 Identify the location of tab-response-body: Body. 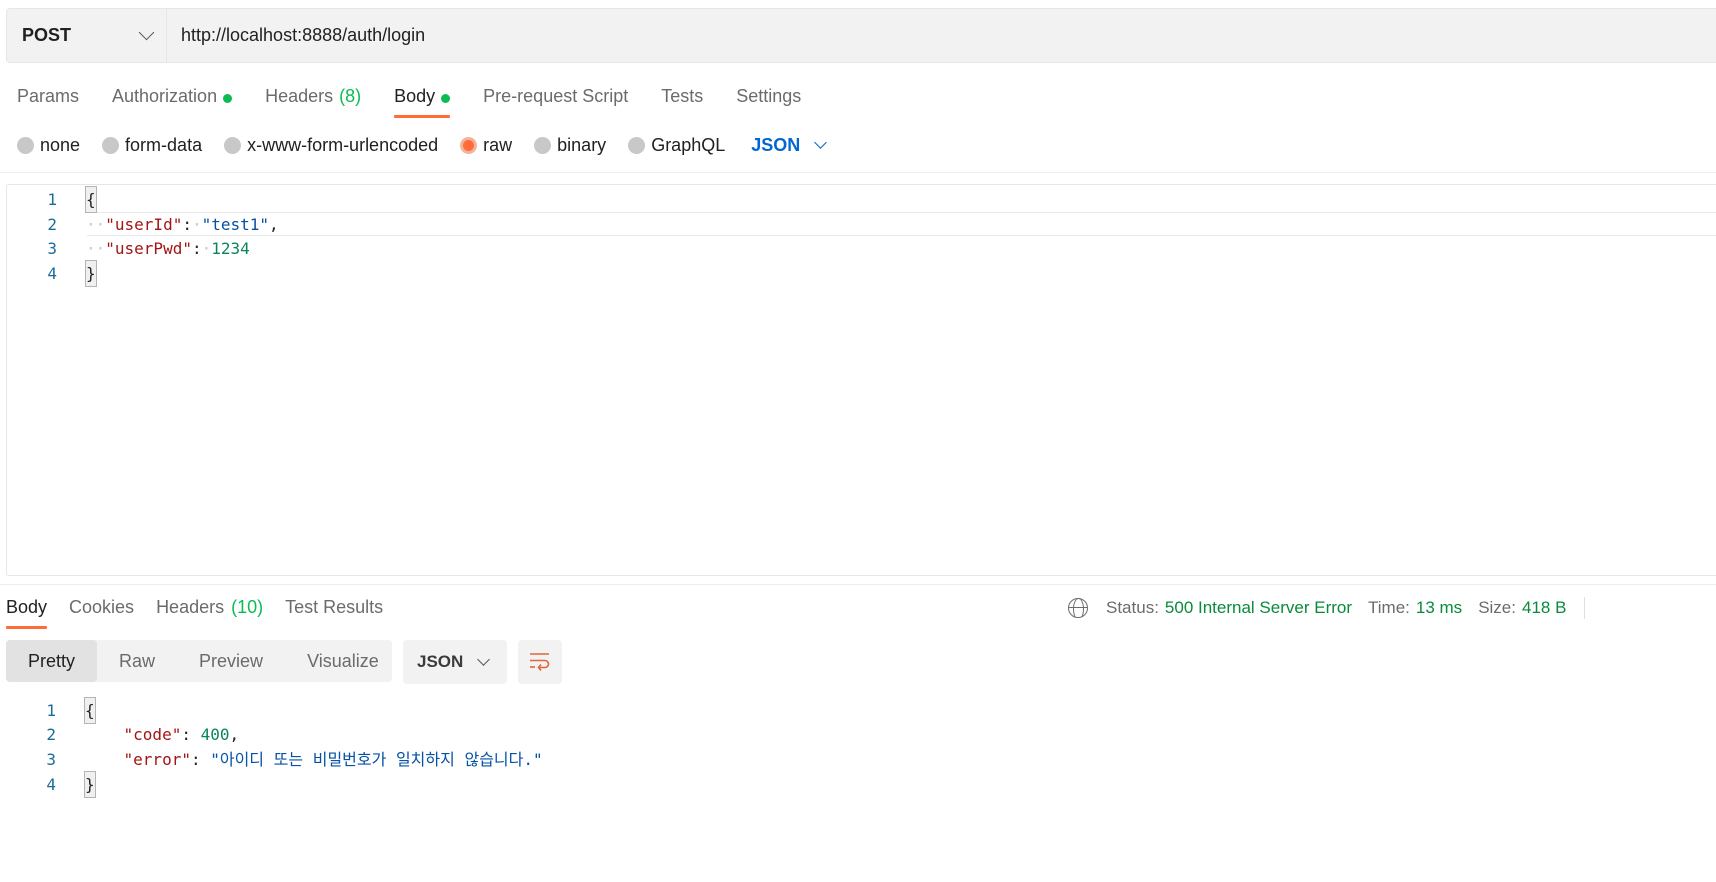
(27, 612).